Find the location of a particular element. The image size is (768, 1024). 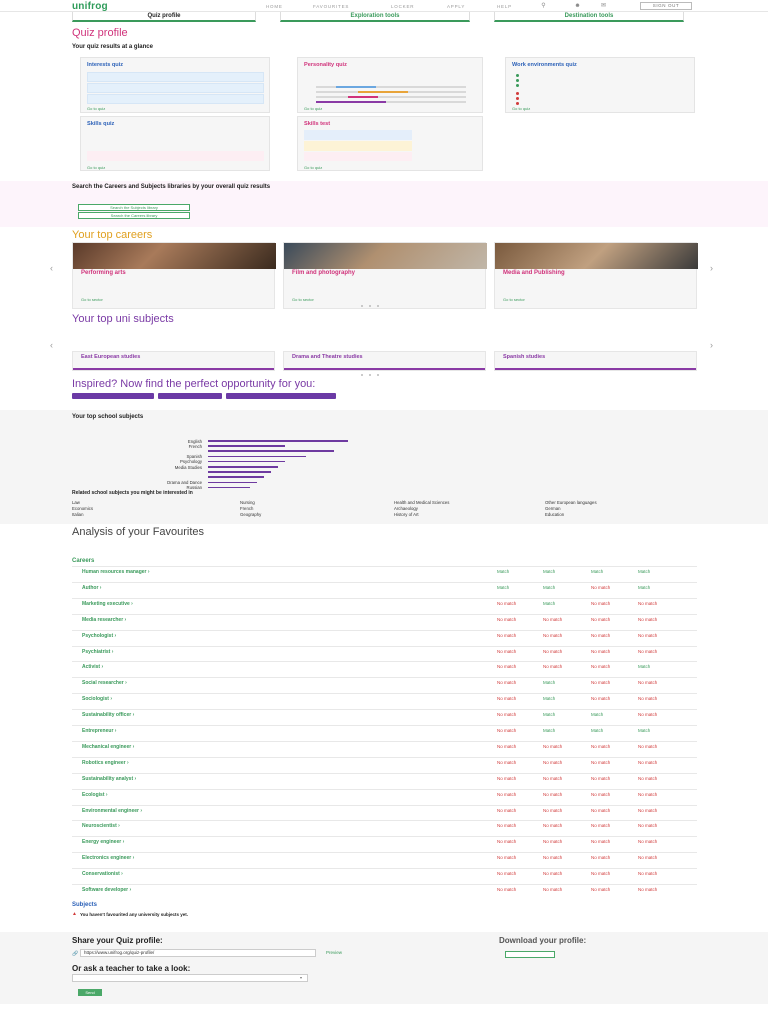

career-name: Psychiatrist › is located at coordinates (97, 652).